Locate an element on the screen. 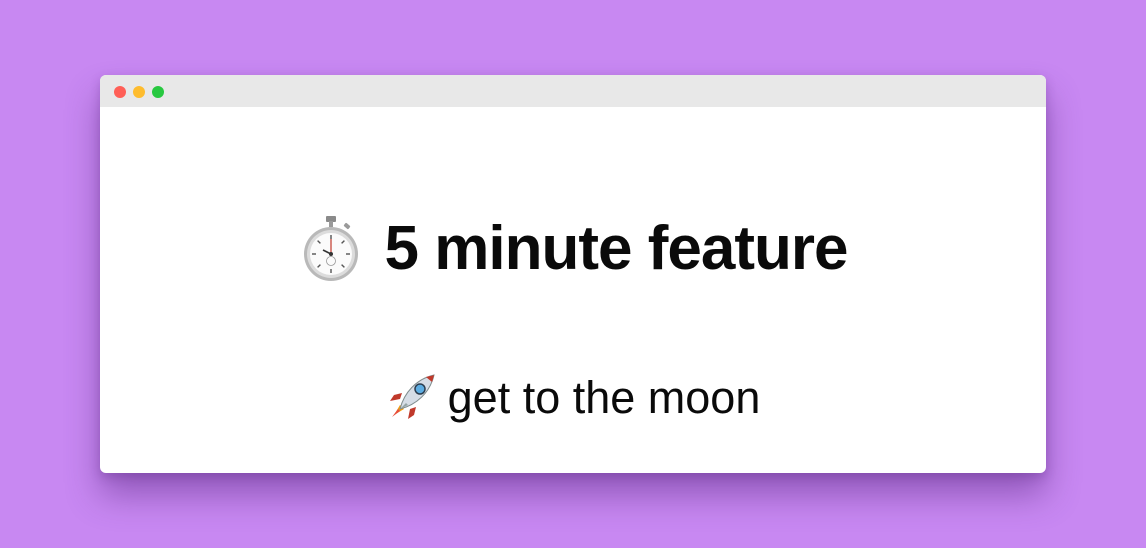 The height and width of the screenshot is (548, 1146). minimize-window-button is located at coordinates (139, 92).